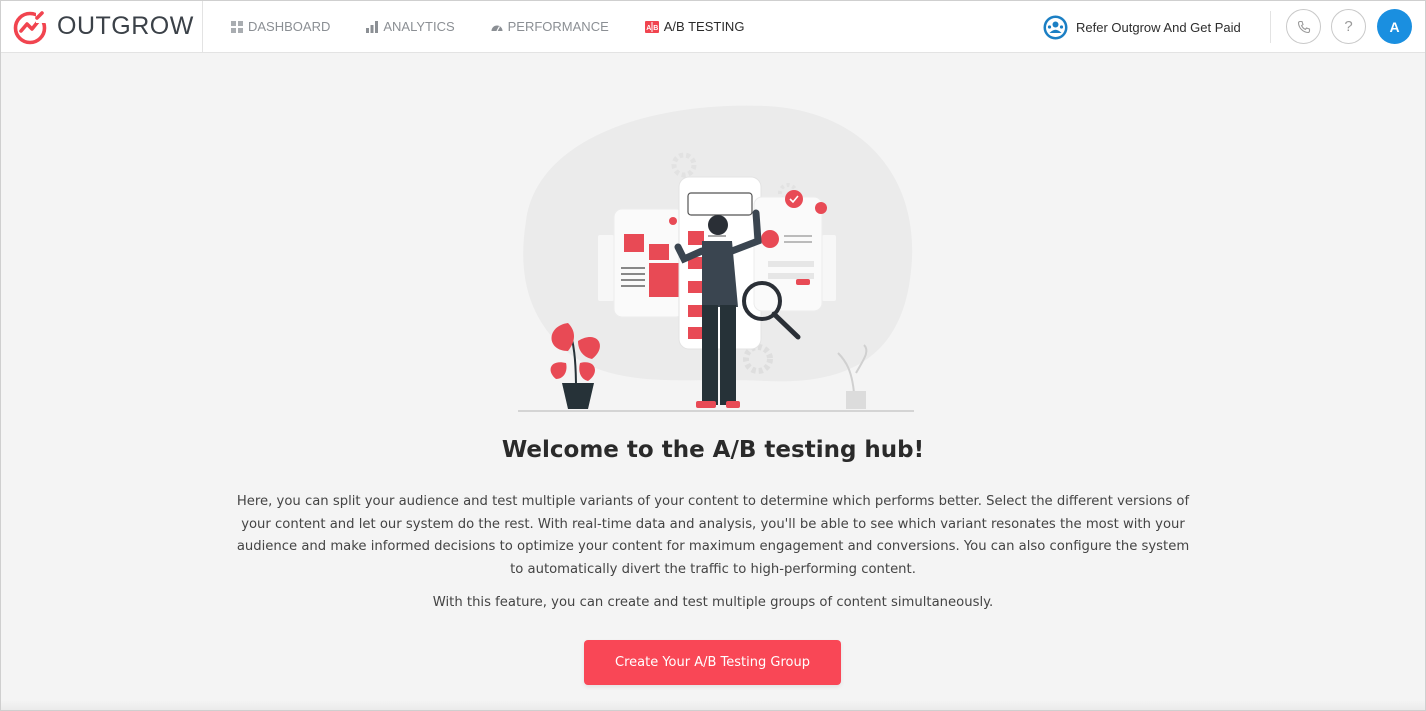 The width and height of the screenshot is (1426, 711). I want to click on nav-label: ANALYTICS, so click(419, 26).